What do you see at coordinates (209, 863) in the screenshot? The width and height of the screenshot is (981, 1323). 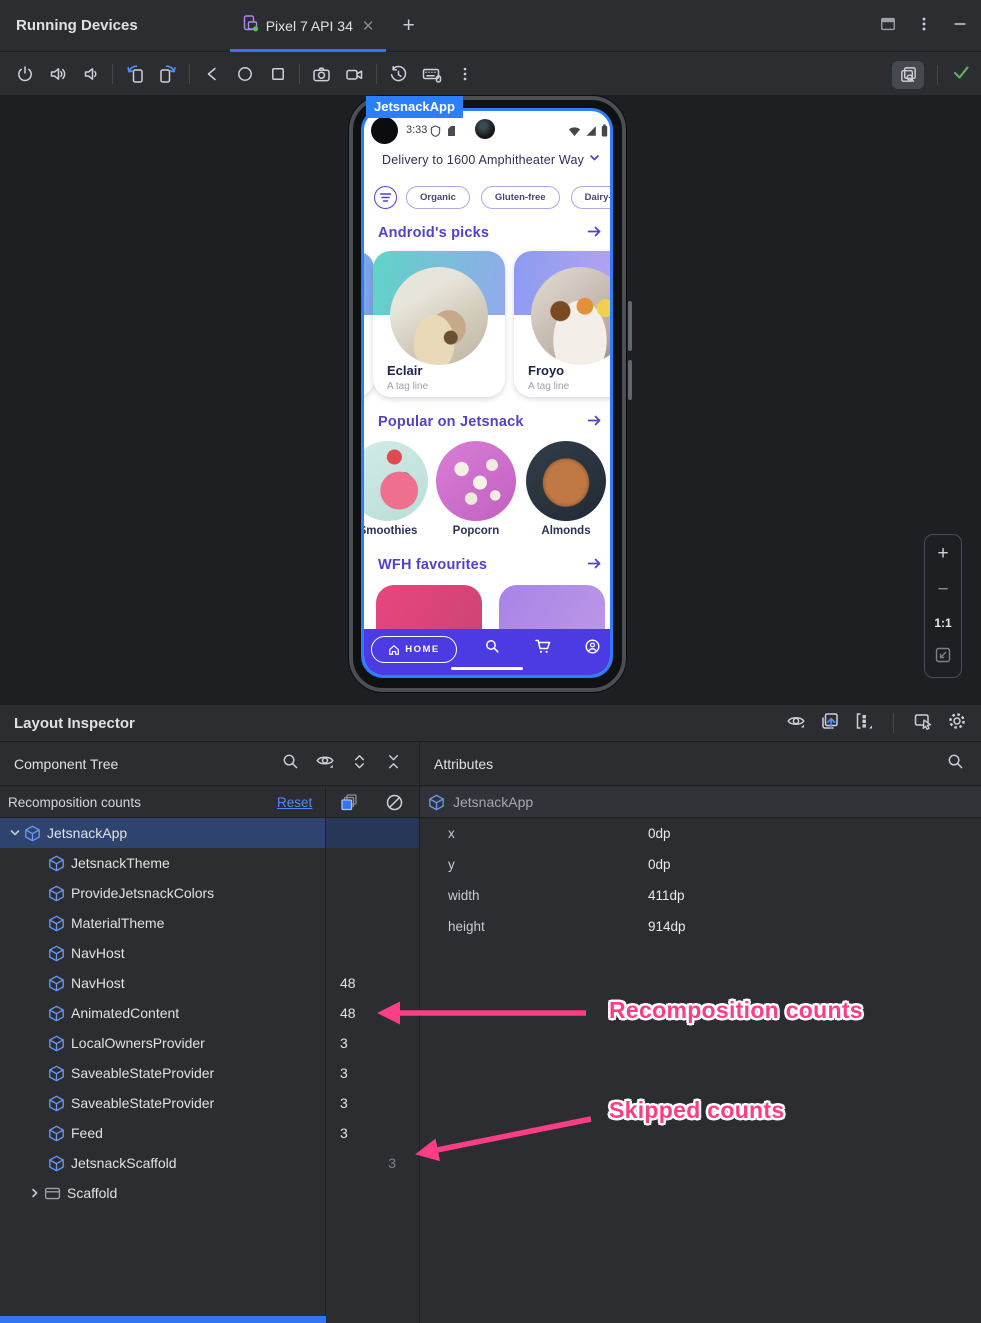 I see `tree-row: JetsnackTheme` at bounding box center [209, 863].